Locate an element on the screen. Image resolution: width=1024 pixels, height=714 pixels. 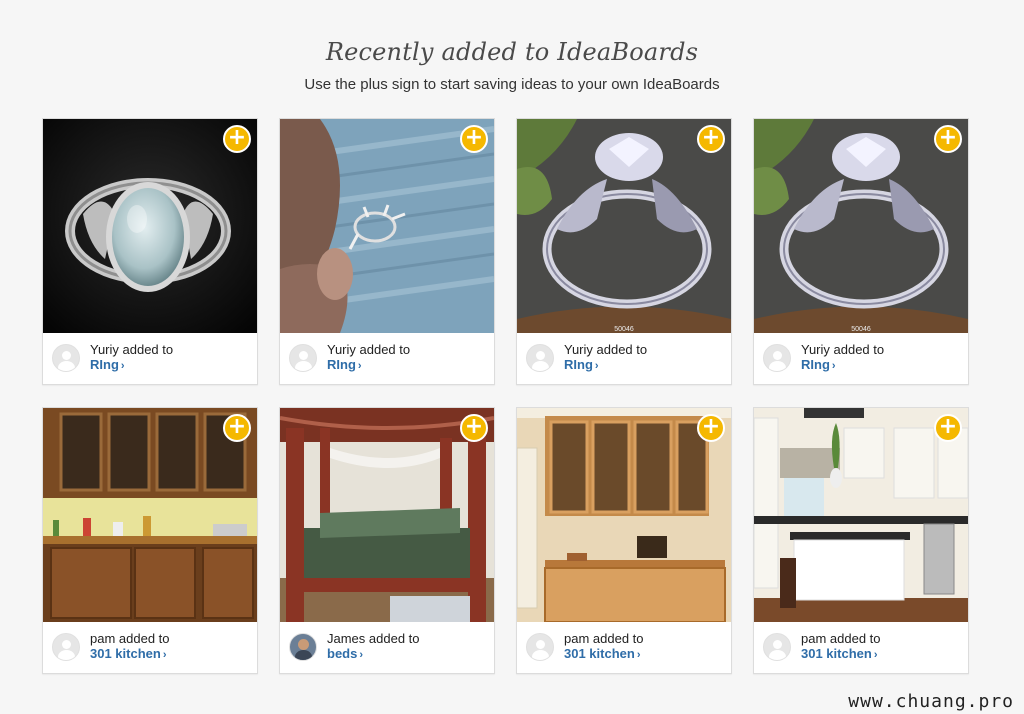
idea-card: + James added to beds › is located at coordinates (387, 540).